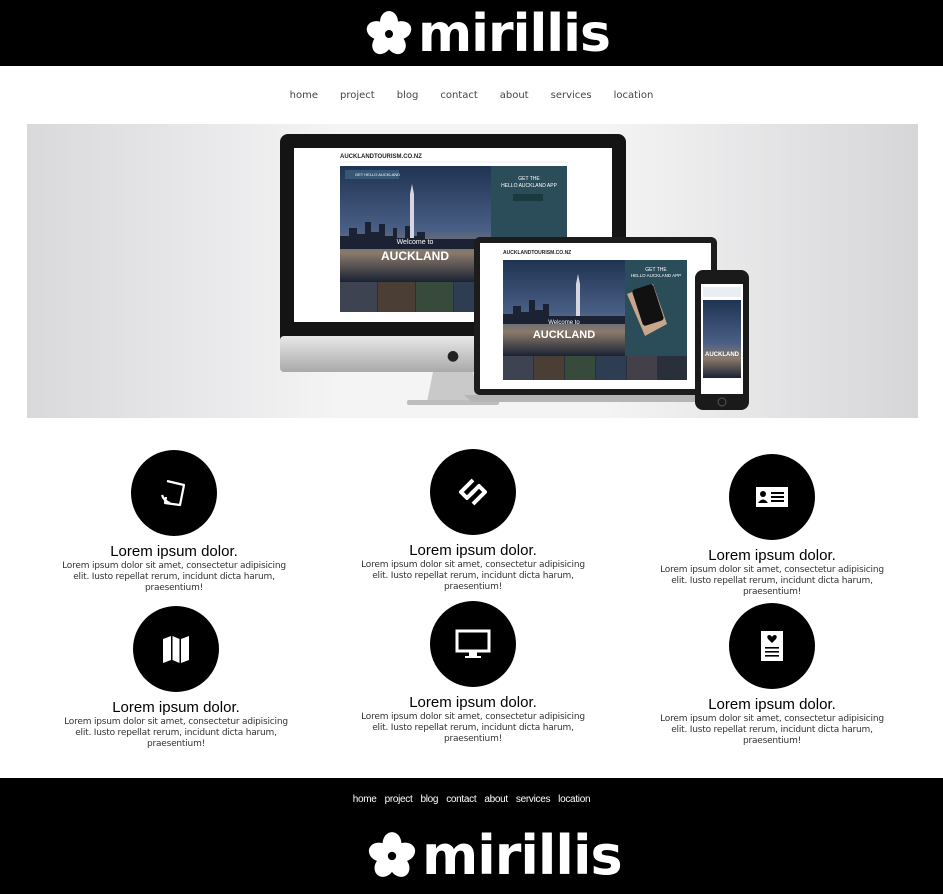  Describe the element at coordinates (429, 799) in the screenshot. I see `footer-nav-blog: blog` at that location.